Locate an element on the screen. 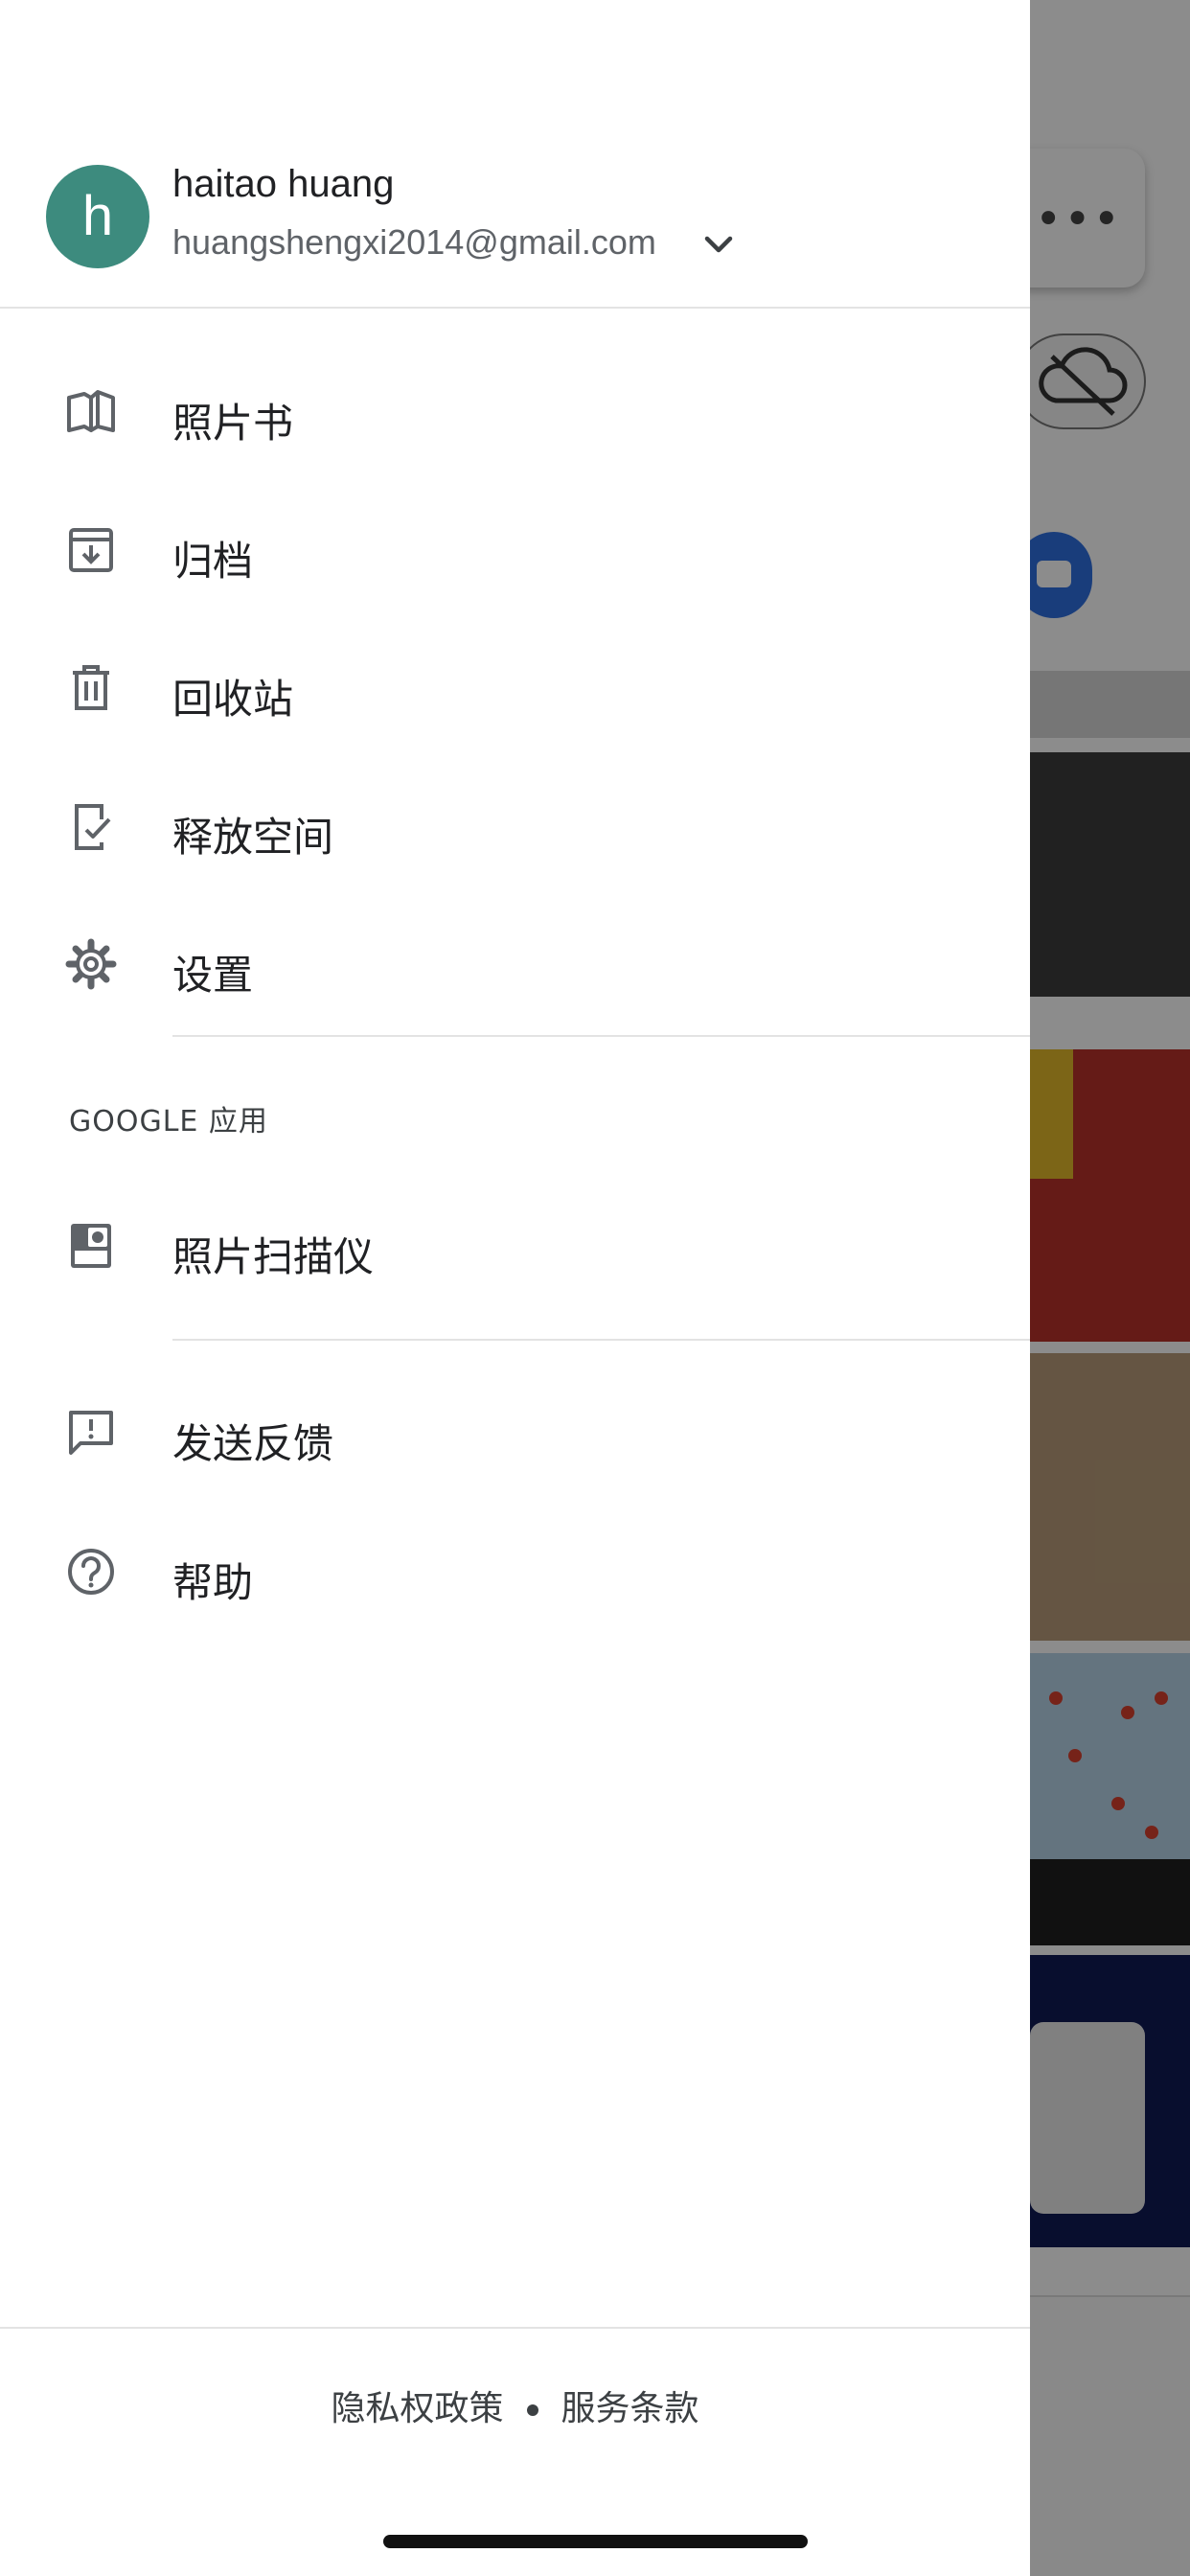  menu-item-help: 帮助 is located at coordinates (515, 1571).